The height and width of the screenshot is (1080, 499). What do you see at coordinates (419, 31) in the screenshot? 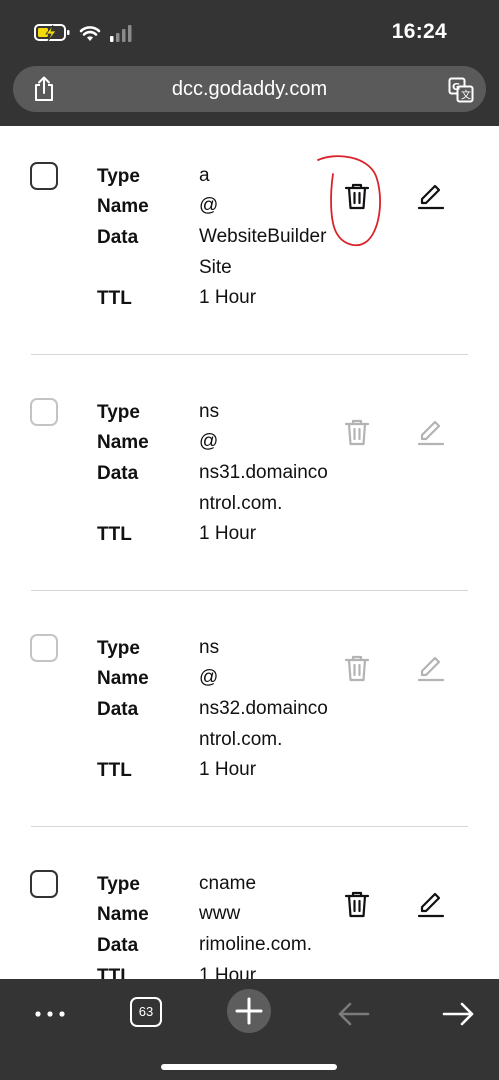
I see `status-time: 16:24` at bounding box center [419, 31].